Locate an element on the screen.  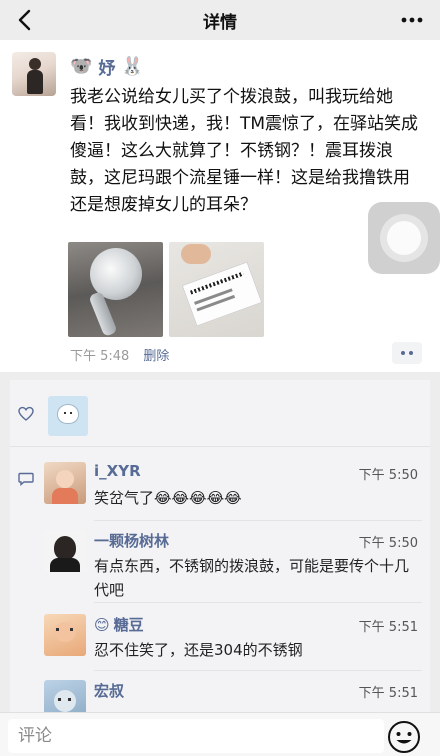
heart-icon is located at coordinates (26, 413).